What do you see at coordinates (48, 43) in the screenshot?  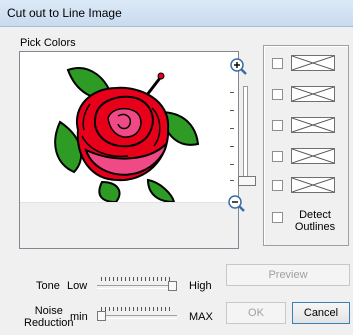 I see `pick-colors-label: Pick Colors` at bounding box center [48, 43].